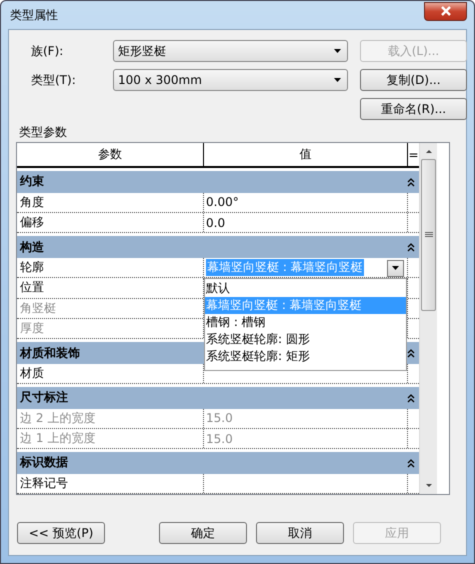 Image resolution: width=475 pixels, height=564 pixels. I want to click on parameter-name: 材质, so click(32, 373).